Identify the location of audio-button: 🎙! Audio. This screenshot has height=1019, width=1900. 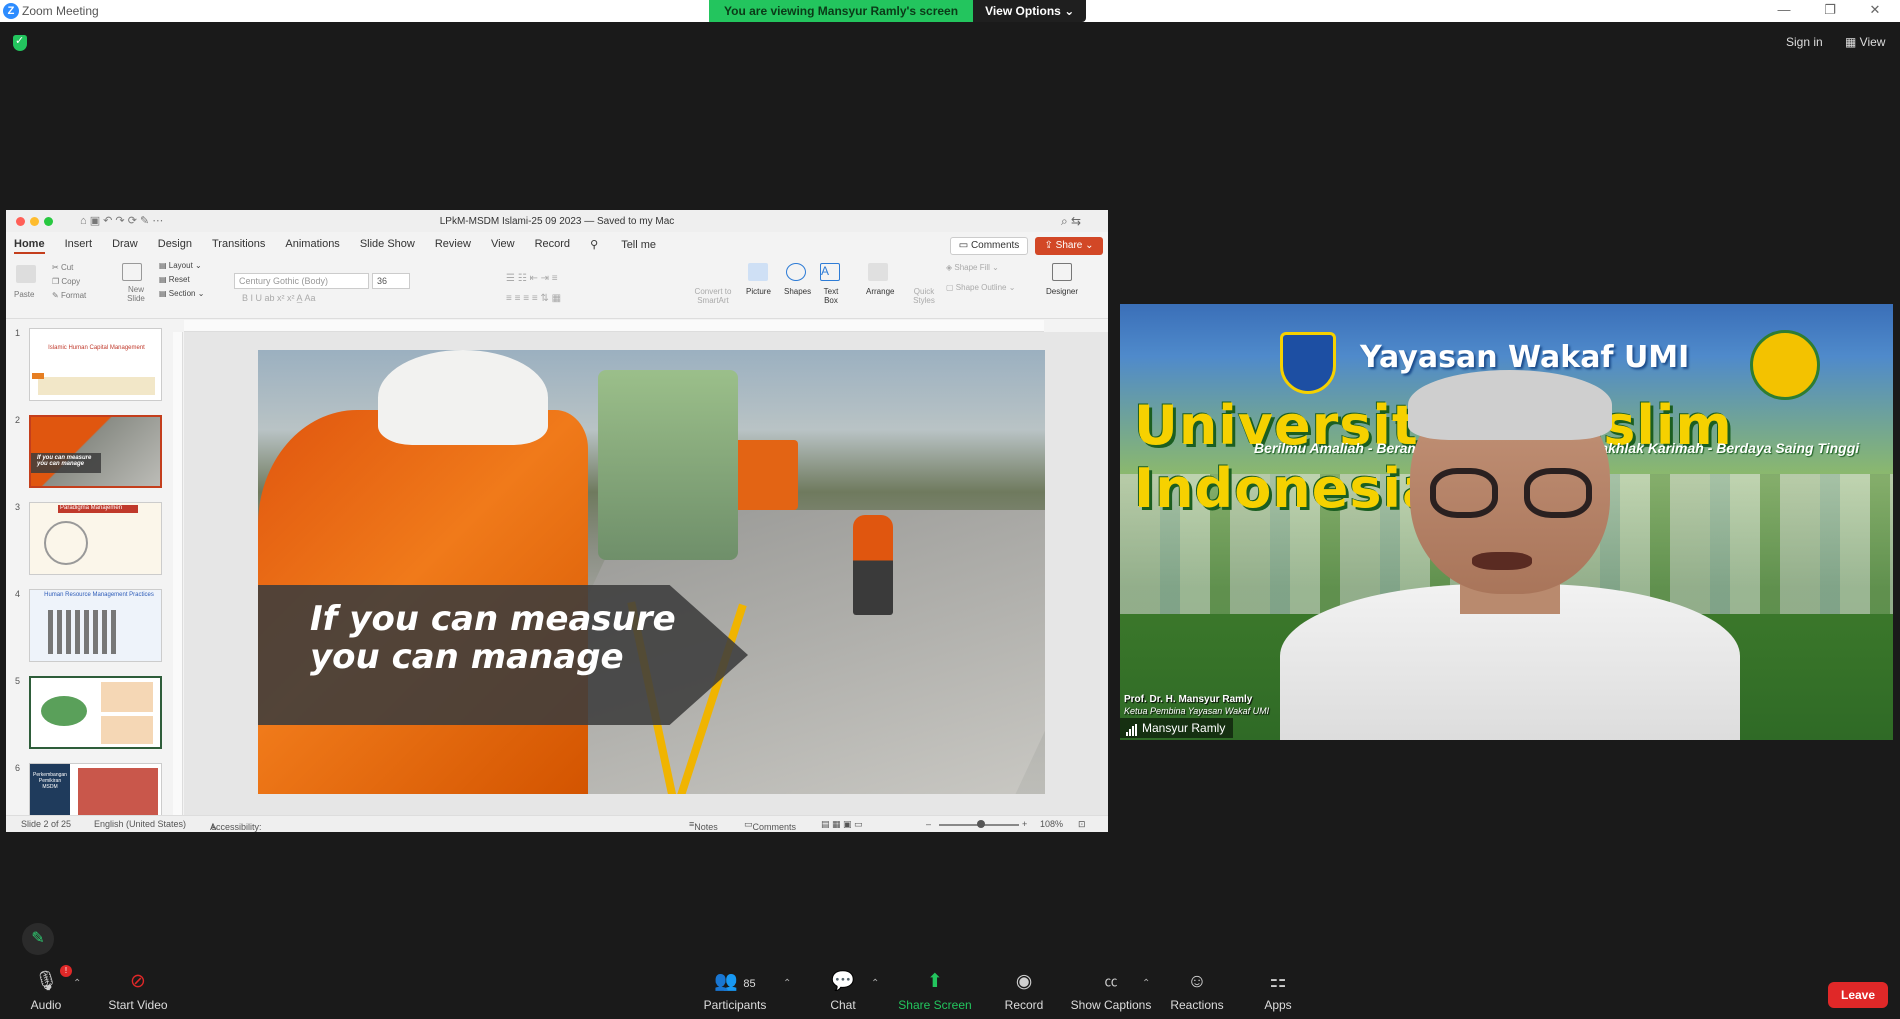
(49, 988).